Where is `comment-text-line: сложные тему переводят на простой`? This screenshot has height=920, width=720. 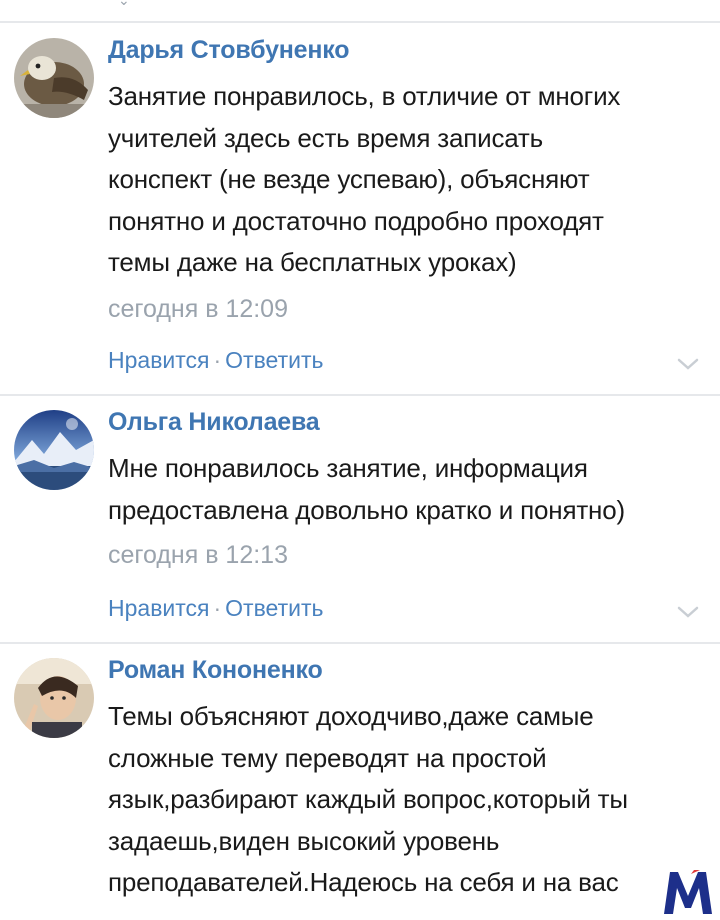 comment-text-line: сложные тему переводят на простой is located at coordinates (327, 757).